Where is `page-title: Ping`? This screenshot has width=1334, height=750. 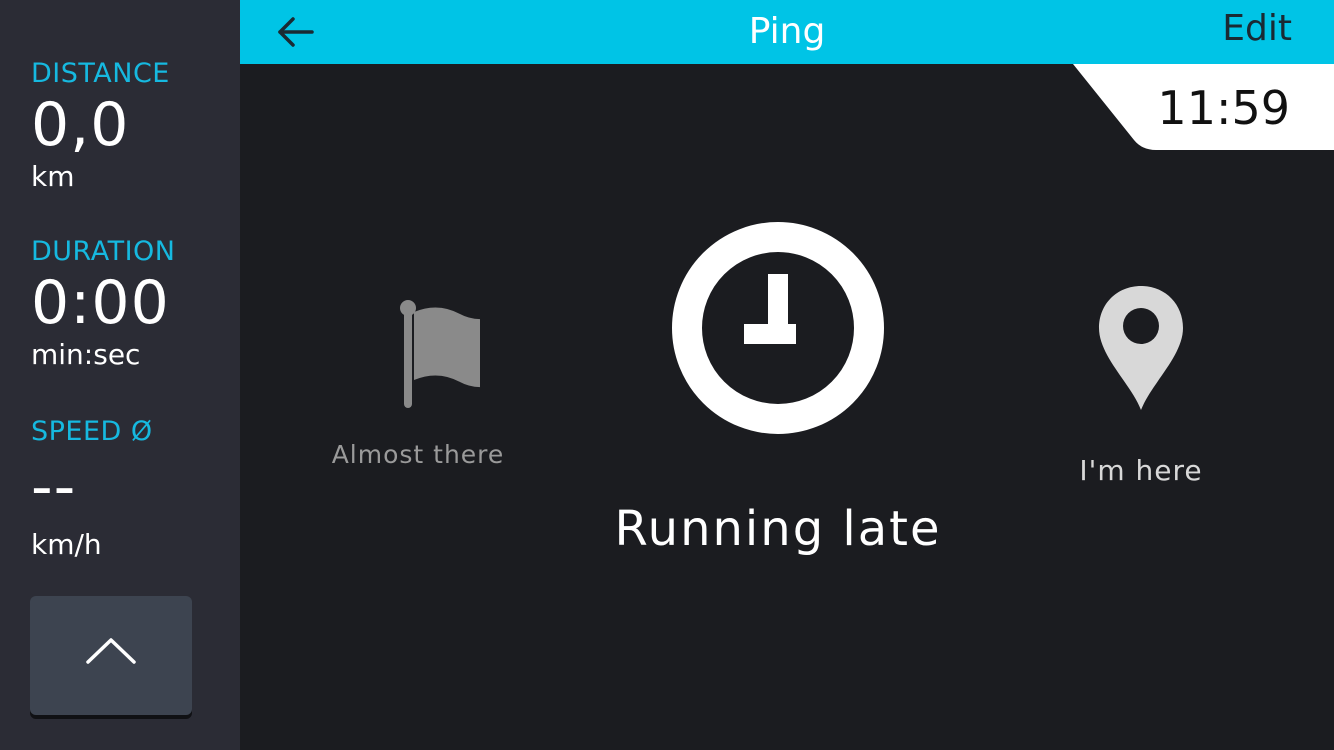
page-title: Ping is located at coordinates (787, 31).